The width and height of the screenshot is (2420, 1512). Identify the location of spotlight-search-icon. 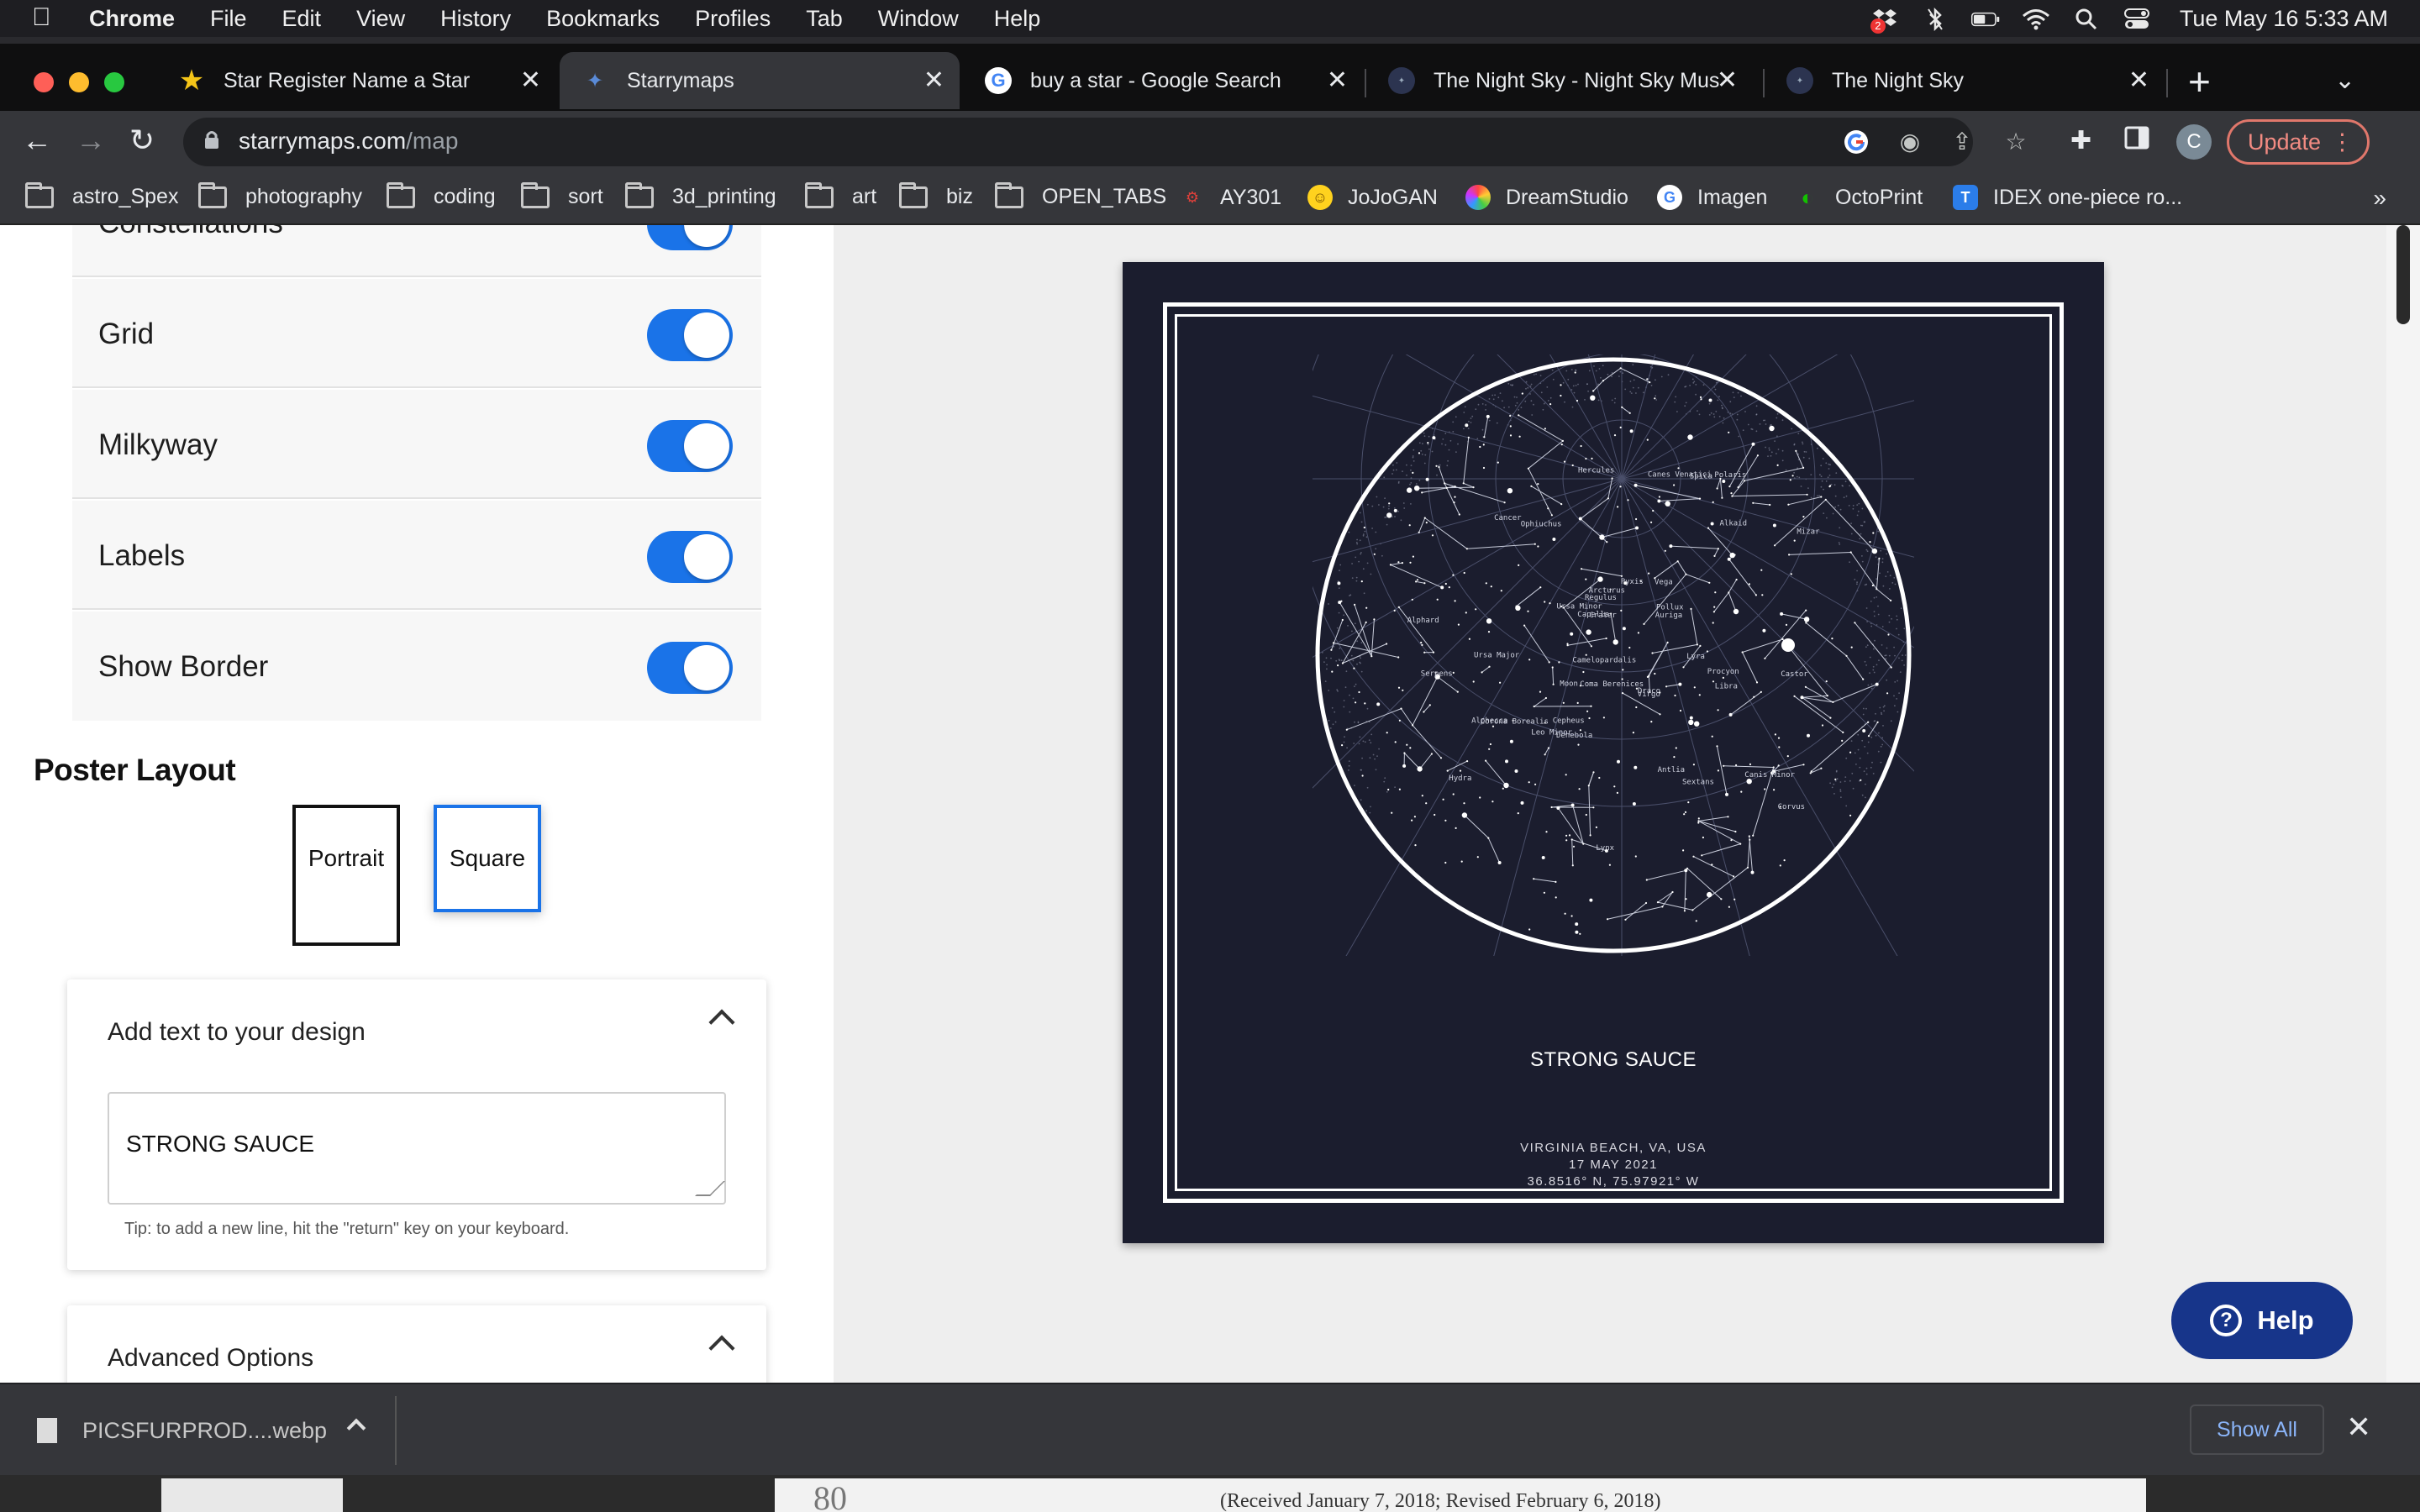
(2086, 19).